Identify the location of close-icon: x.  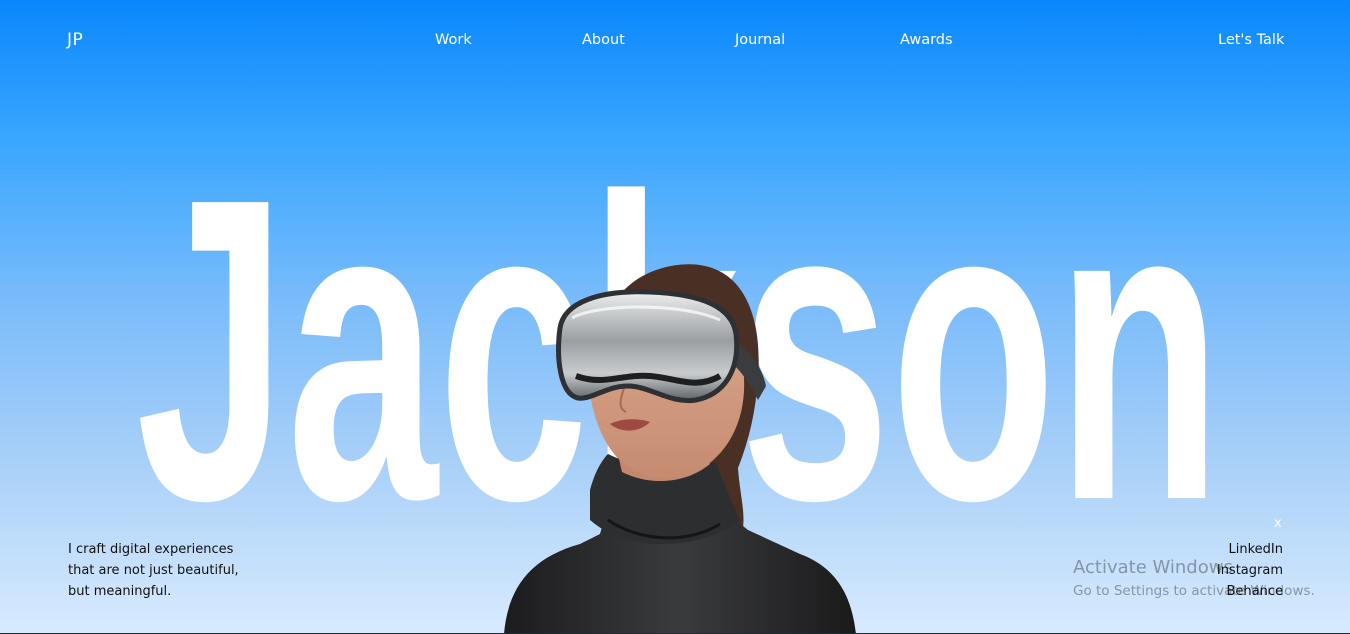
(1278, 523).